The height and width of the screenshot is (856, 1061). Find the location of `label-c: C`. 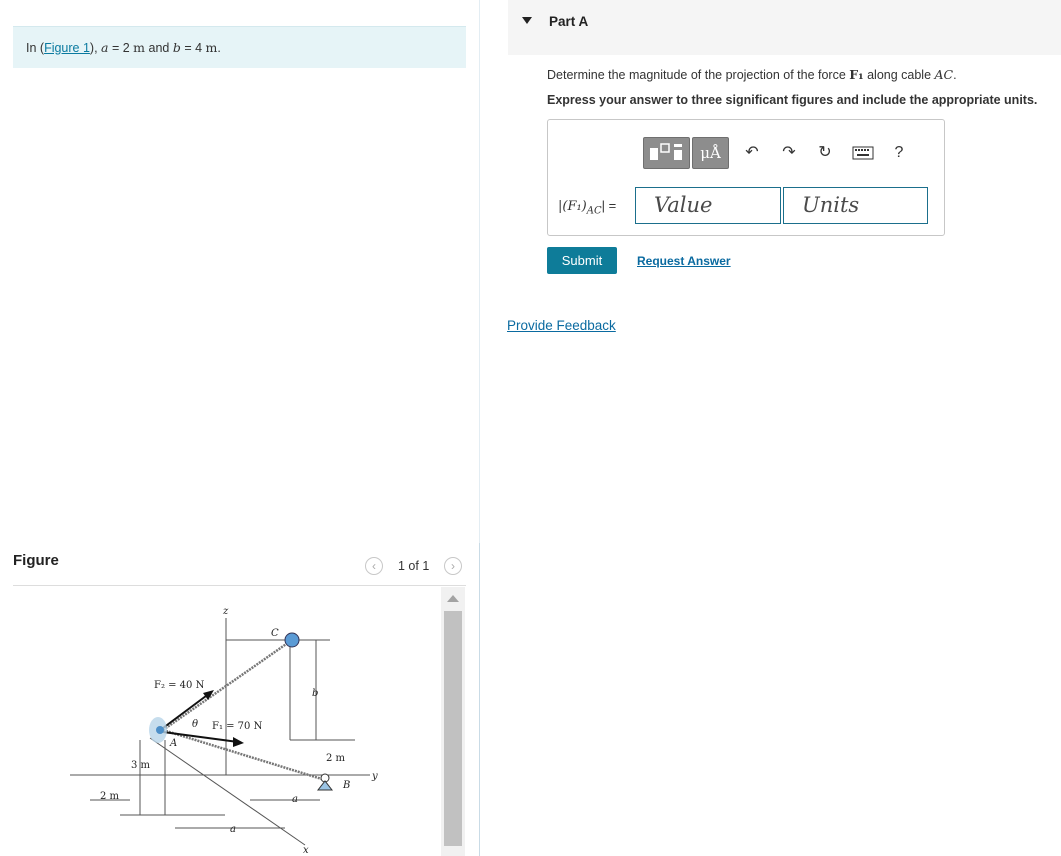

label-c: C is located at coordinates (275, 633).